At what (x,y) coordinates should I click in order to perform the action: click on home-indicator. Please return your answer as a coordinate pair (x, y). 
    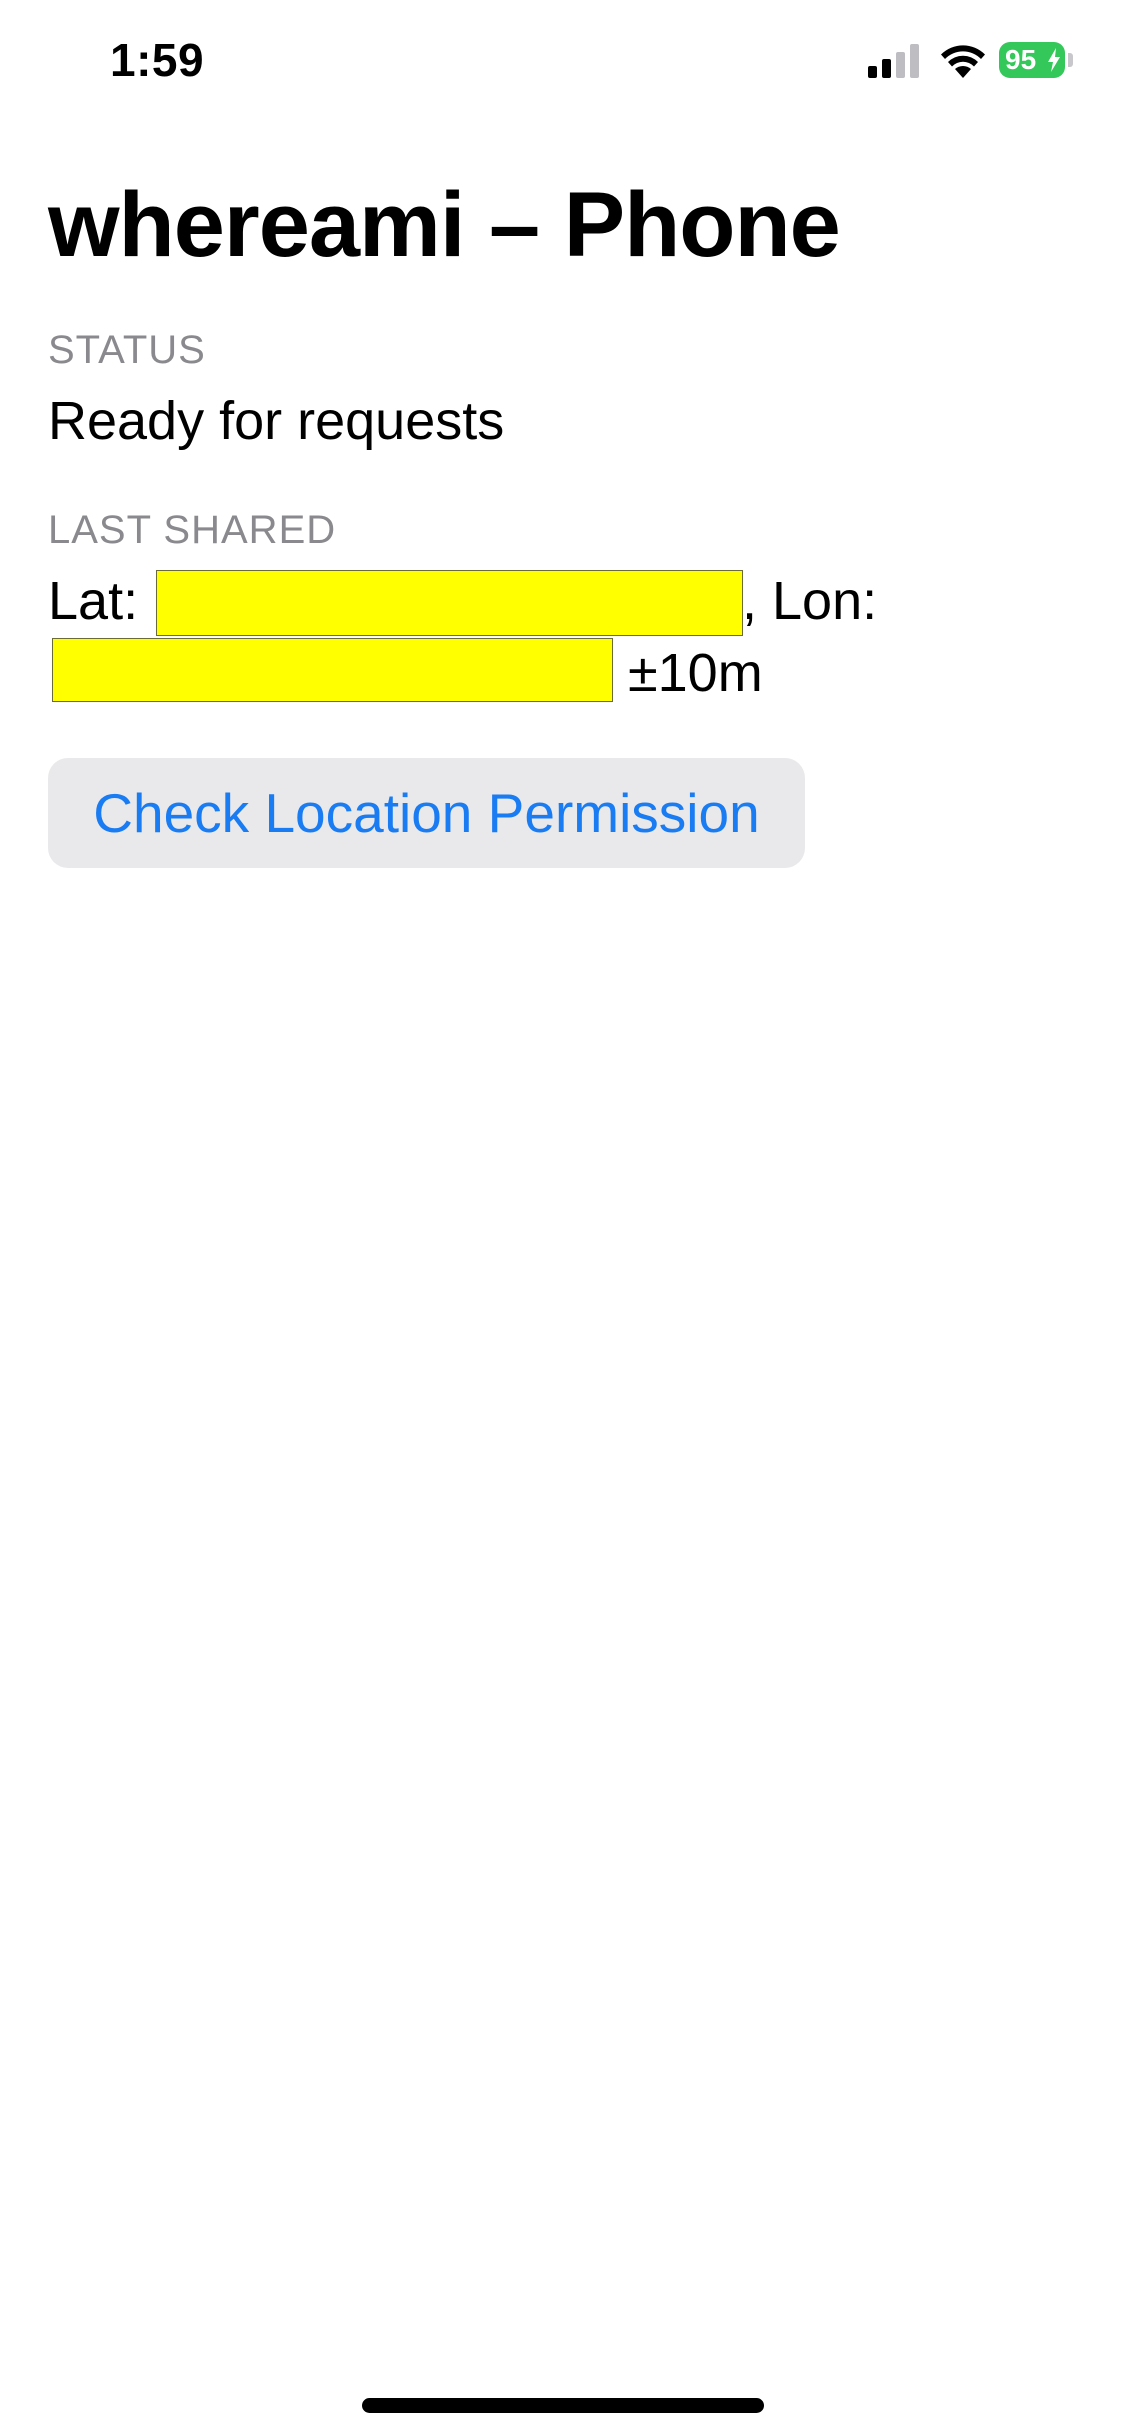
    Looking at the image, I should click on (563, 2405).